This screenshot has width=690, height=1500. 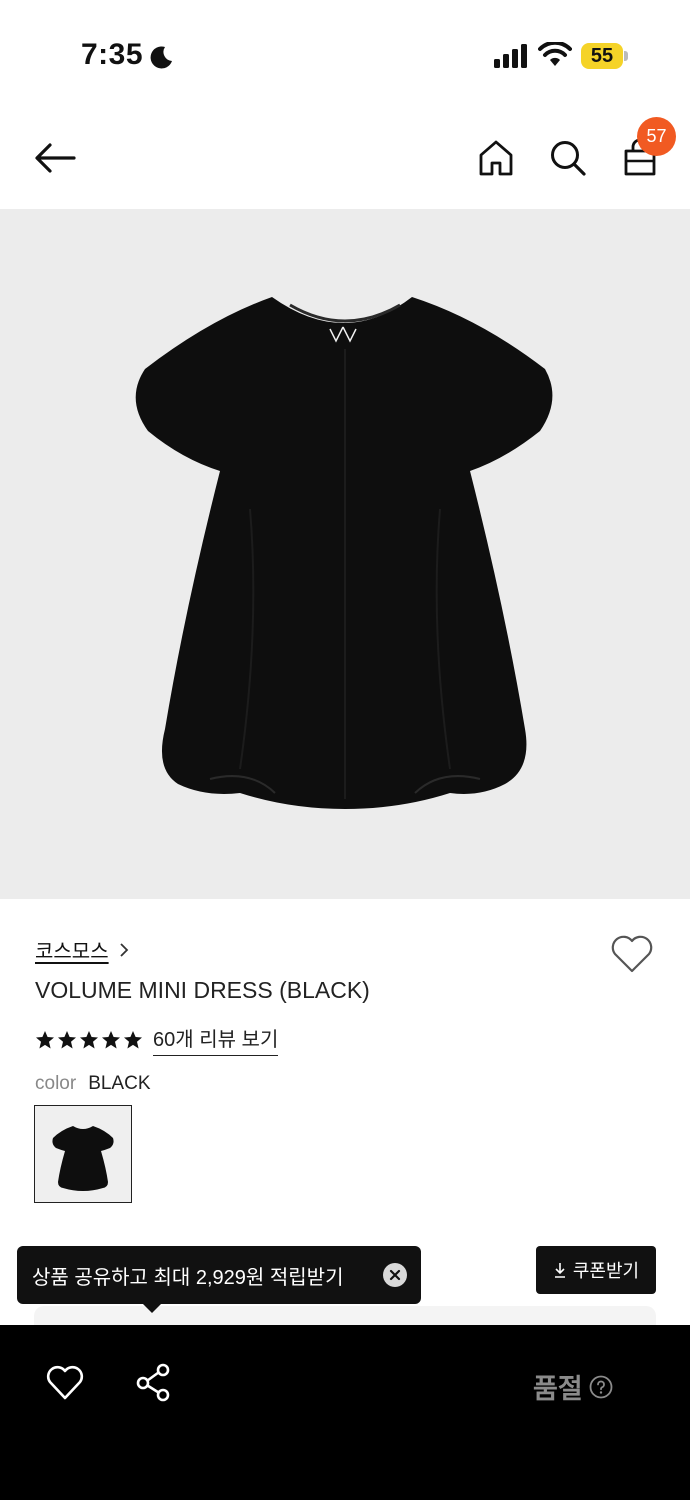 I want to click on cart-count-badge: 57, so click(x=656, y=136).